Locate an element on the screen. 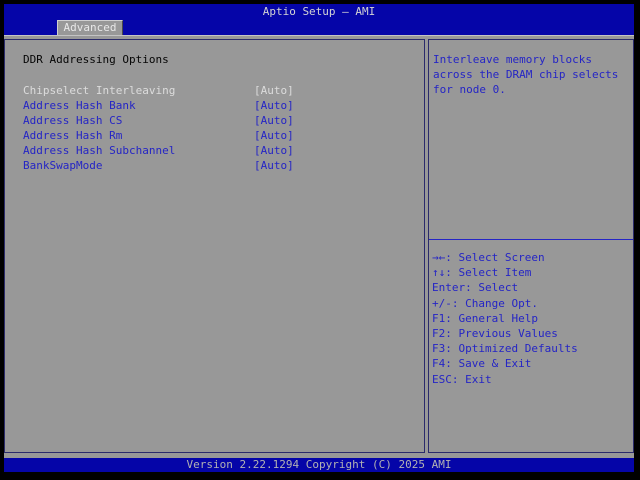 Image resolution: width=640 pixels, height=480 pixels. legend-row: F4: Save & Exit is located at coordinates (482, 364).